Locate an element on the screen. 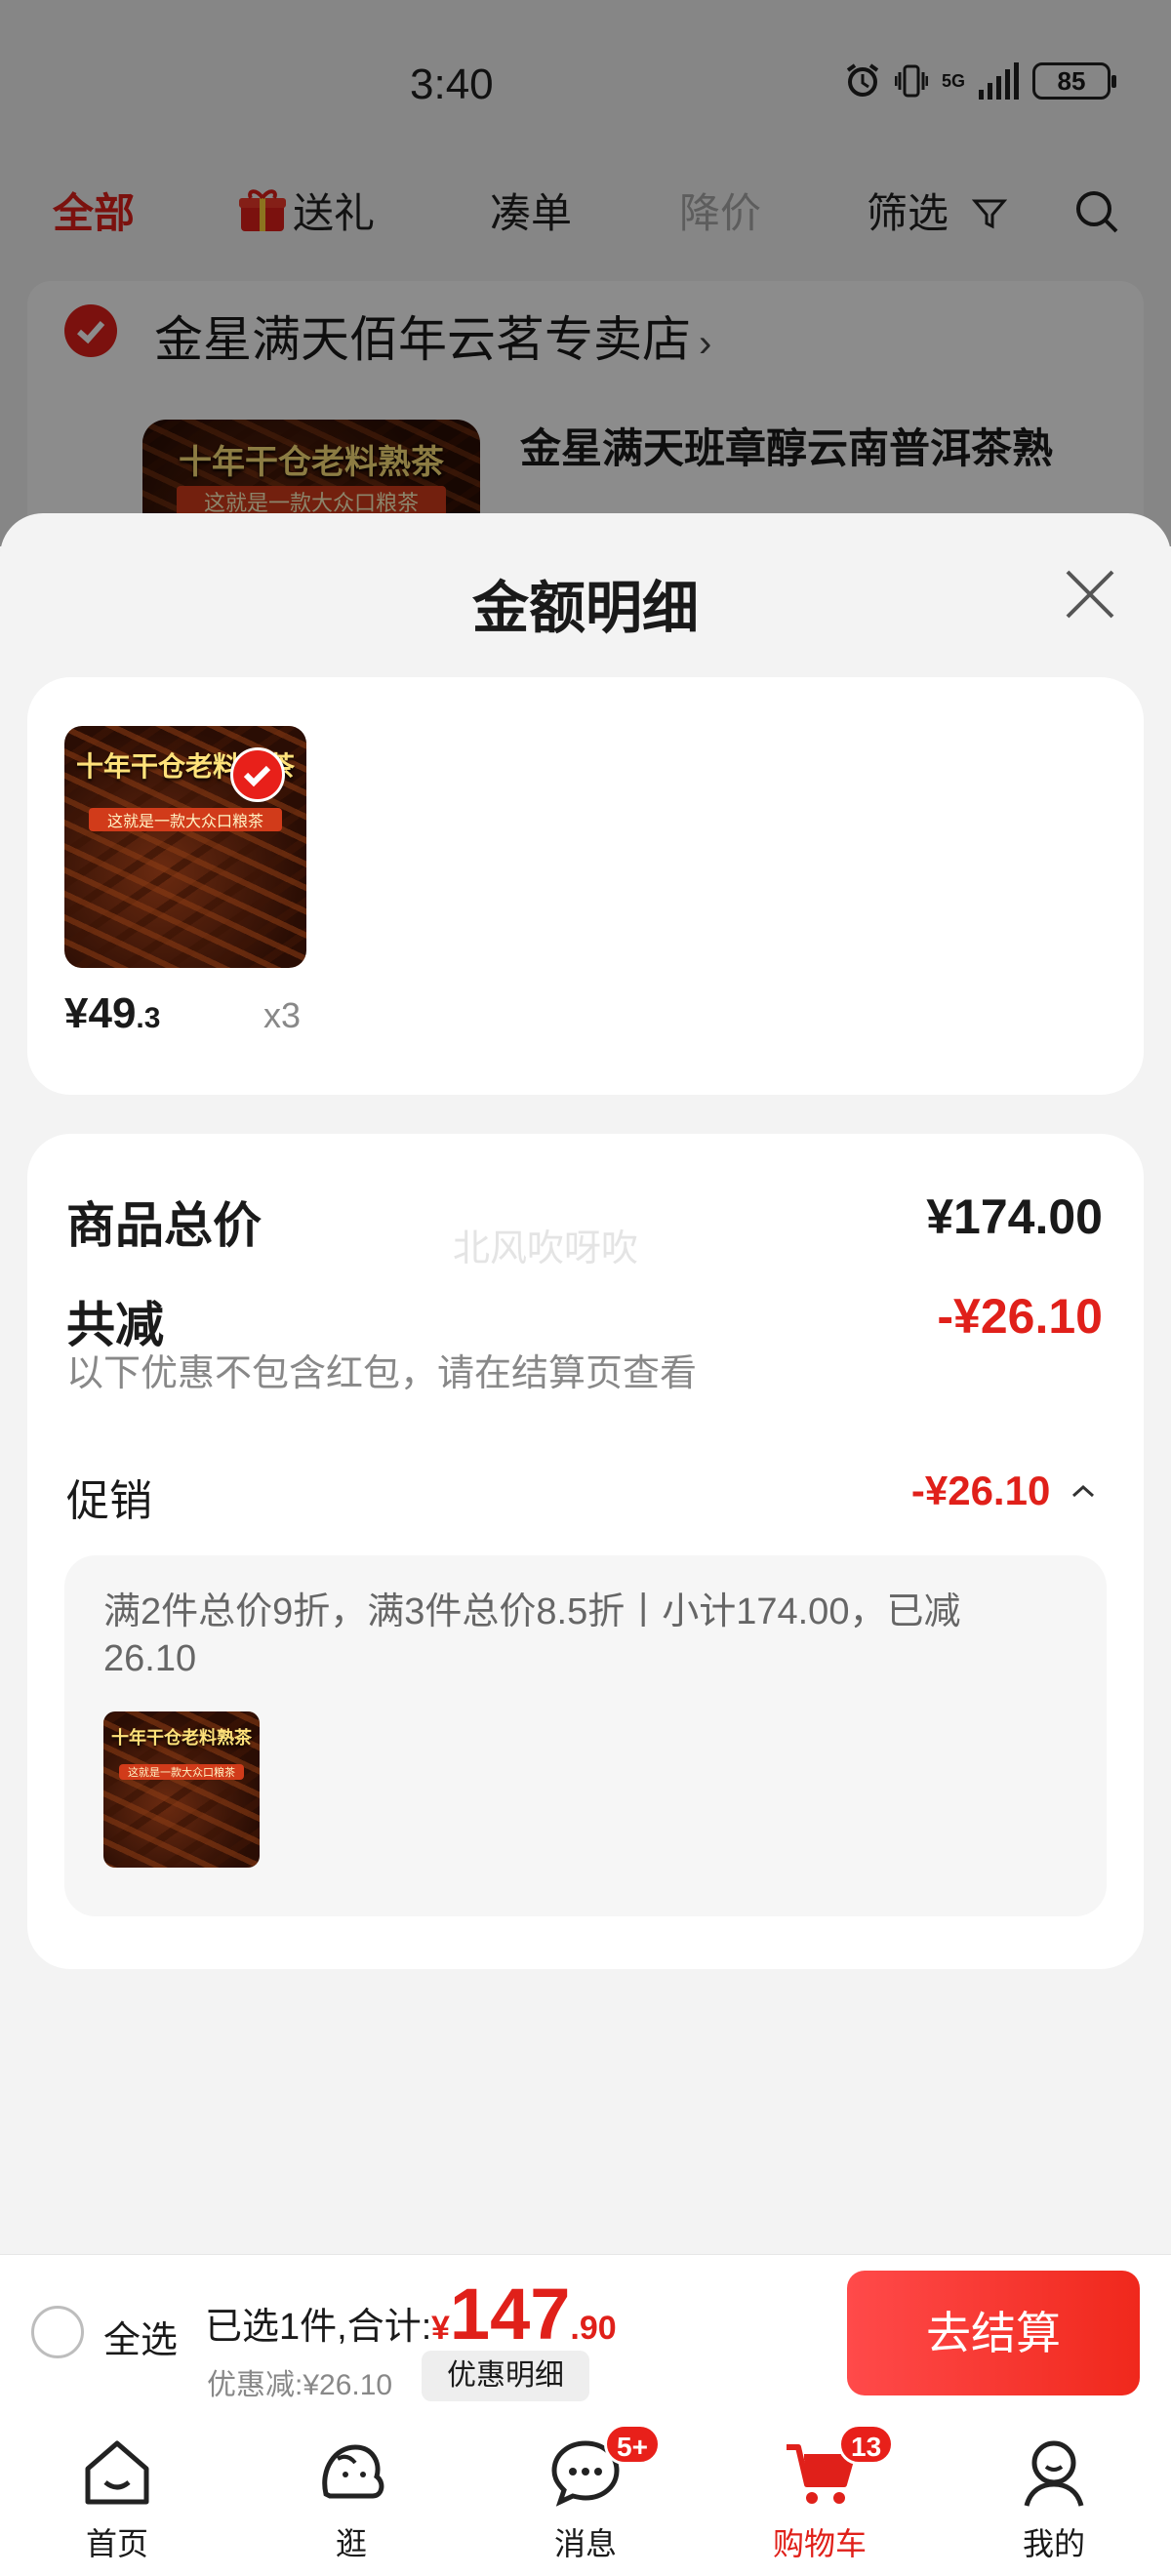 Image resolution: width=1171 pixels, height=2576 pixels. nav-home-label: 首页 is located at coordinates (116, 2543).